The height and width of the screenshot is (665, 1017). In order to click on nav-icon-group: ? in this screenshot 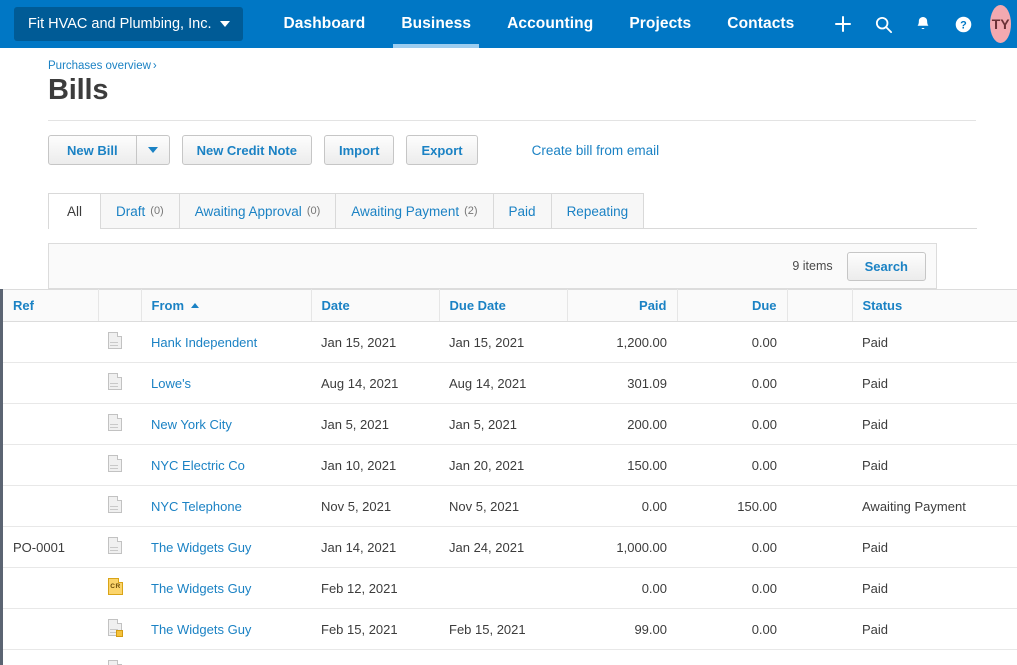, I will do `click(903, 24)`.